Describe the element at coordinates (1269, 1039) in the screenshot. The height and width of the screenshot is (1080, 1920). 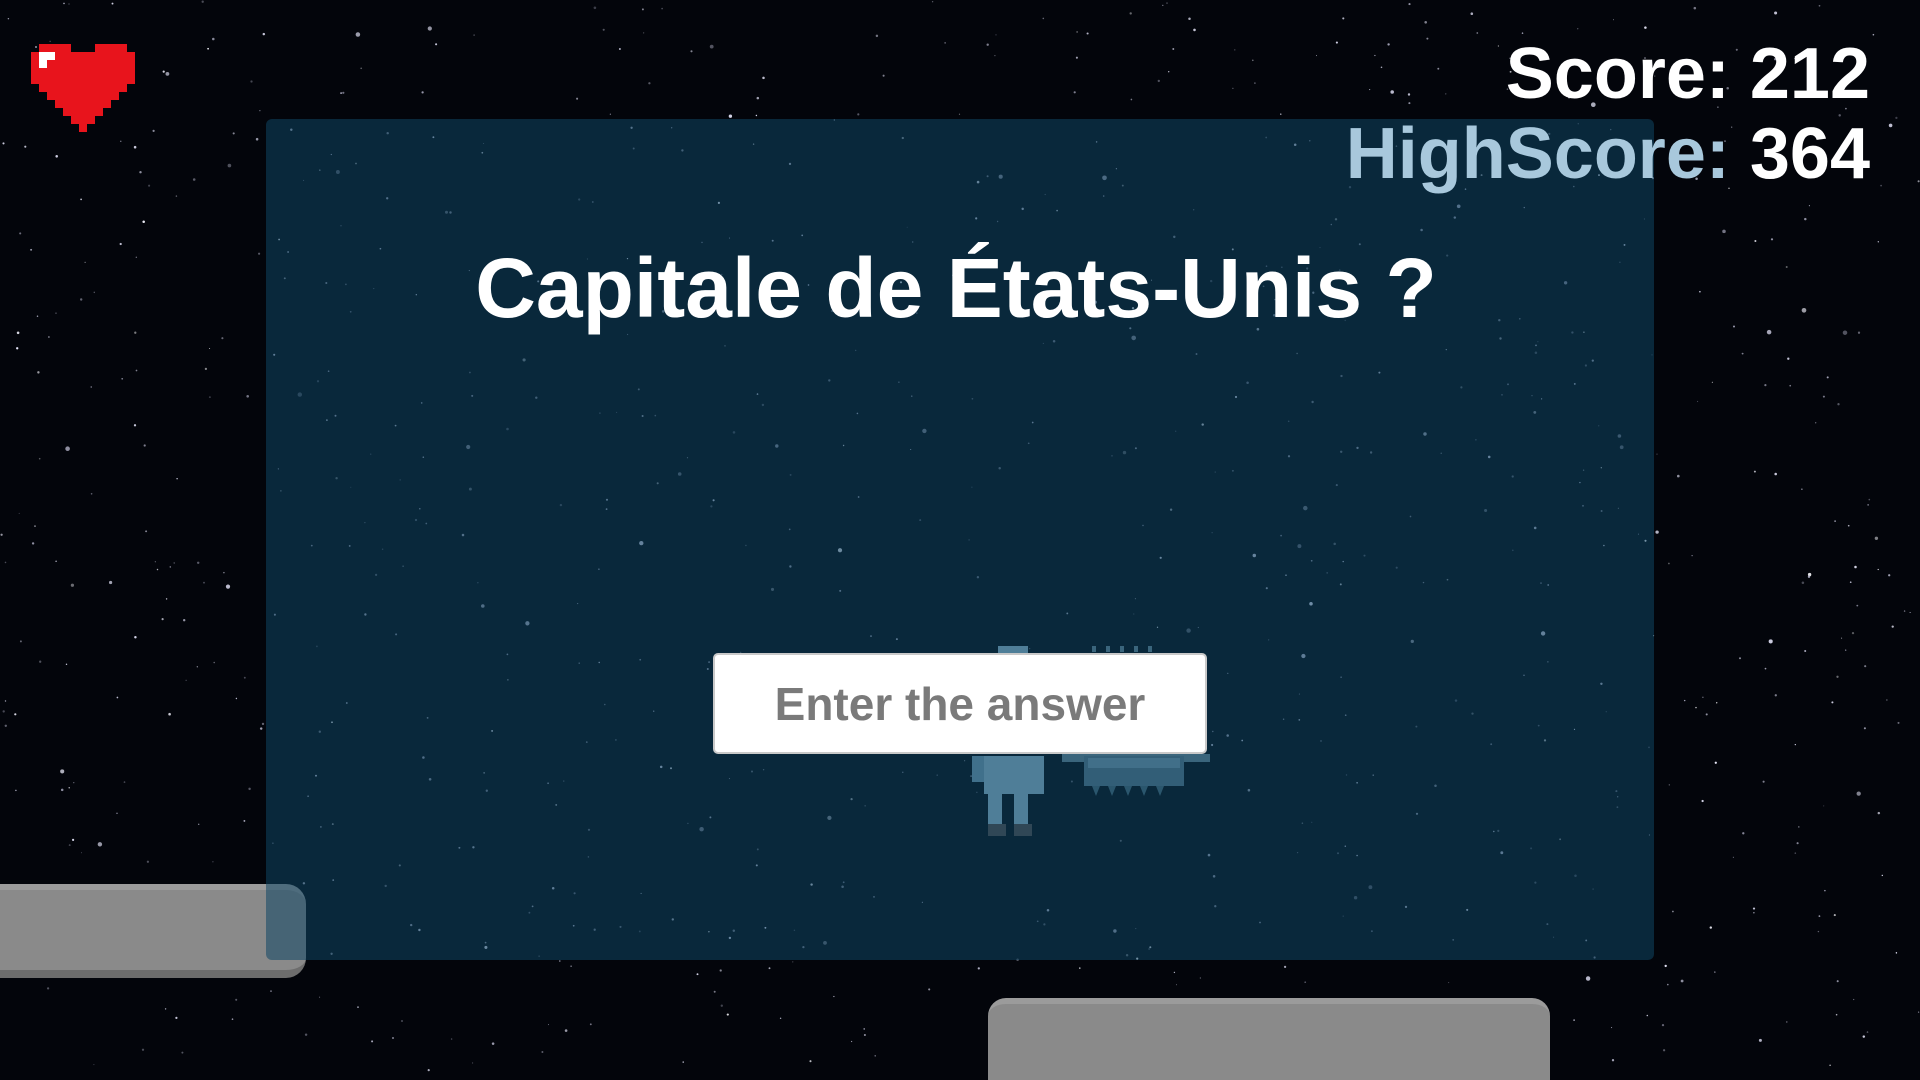
I see `platform-bottom` at that location.